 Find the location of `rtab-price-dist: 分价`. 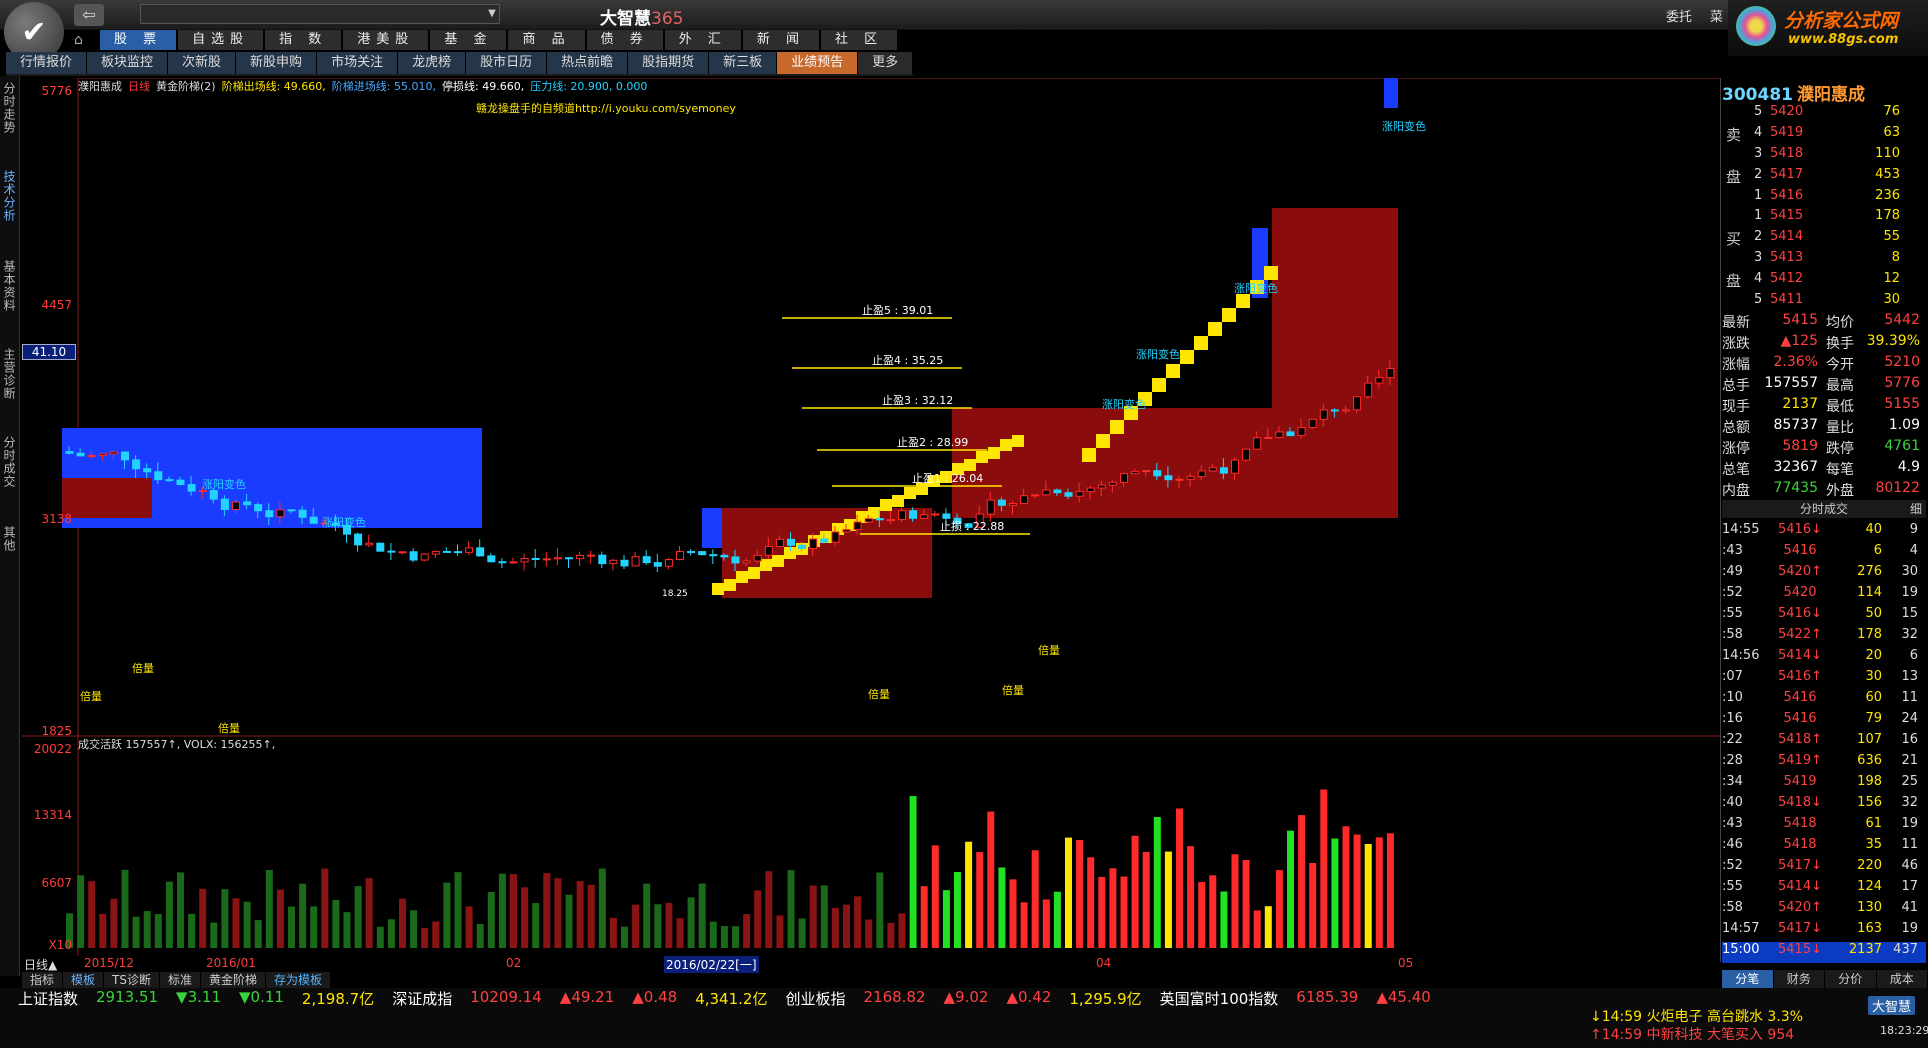

rtab-price-dist: 分价 is located at coordinates (1851, 979).